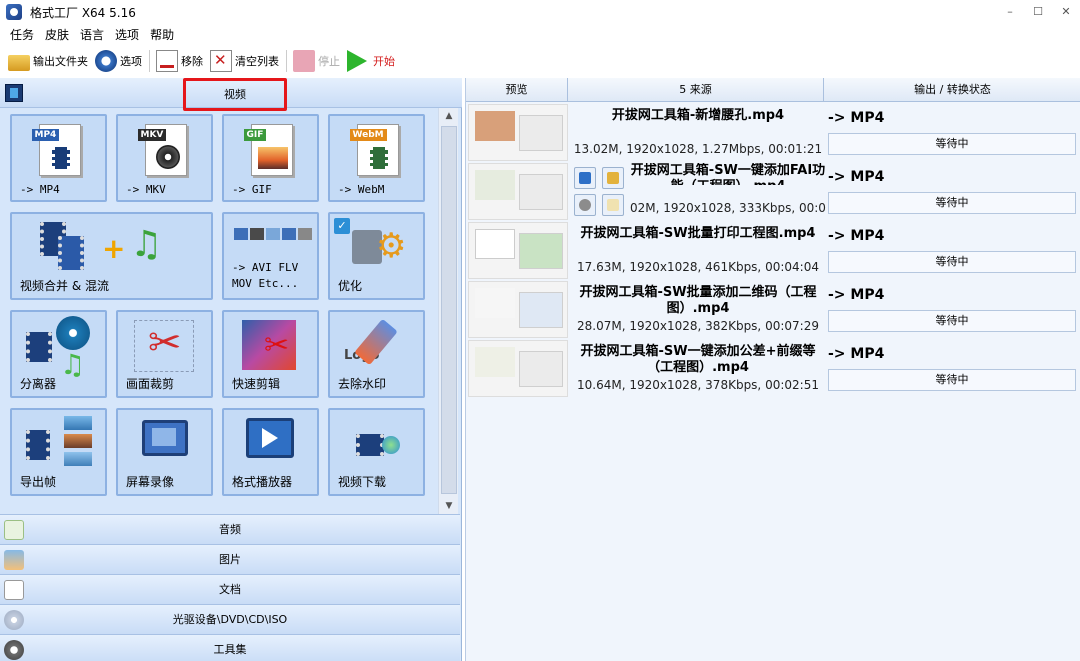 This screenshot has width=1080, height=661. I want to click on task-filename: 开拔网工具箱-新增腰孔.mp4, so click(698, 115).